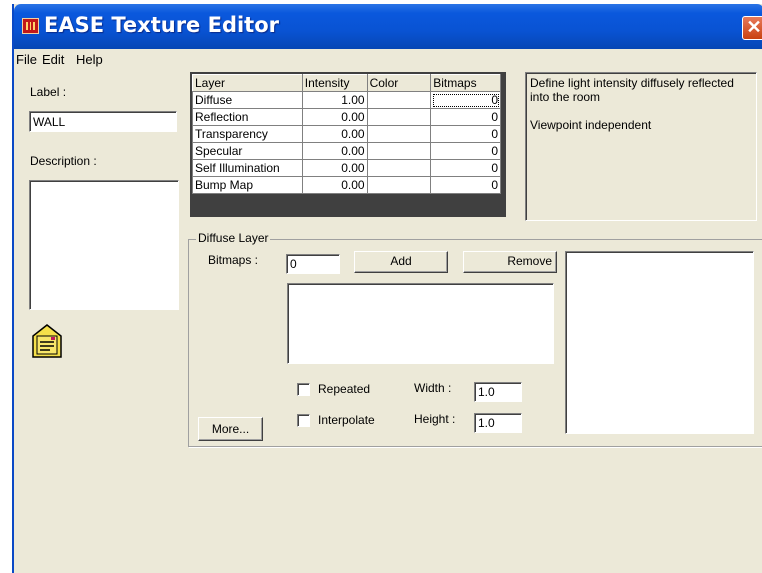  Describe the element at coordinates (465, 83) in the screenshot. I see `col-bitmaps: Bitmaps` at that location.